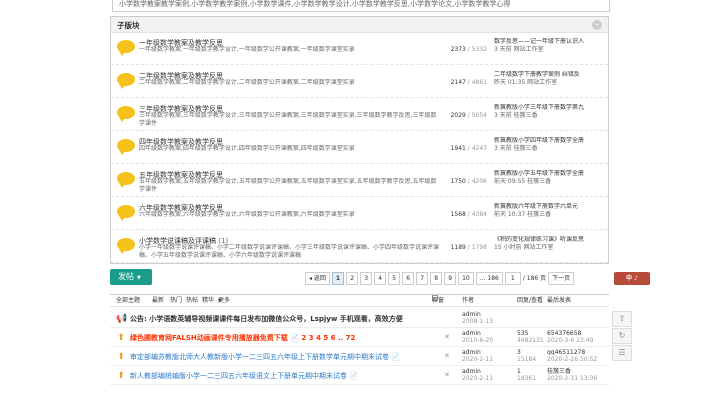 This screenshot has height=395, width=720. Describe the element at coordinates (408, 278) in the screenshot. I see `page-link: 6` at that location.